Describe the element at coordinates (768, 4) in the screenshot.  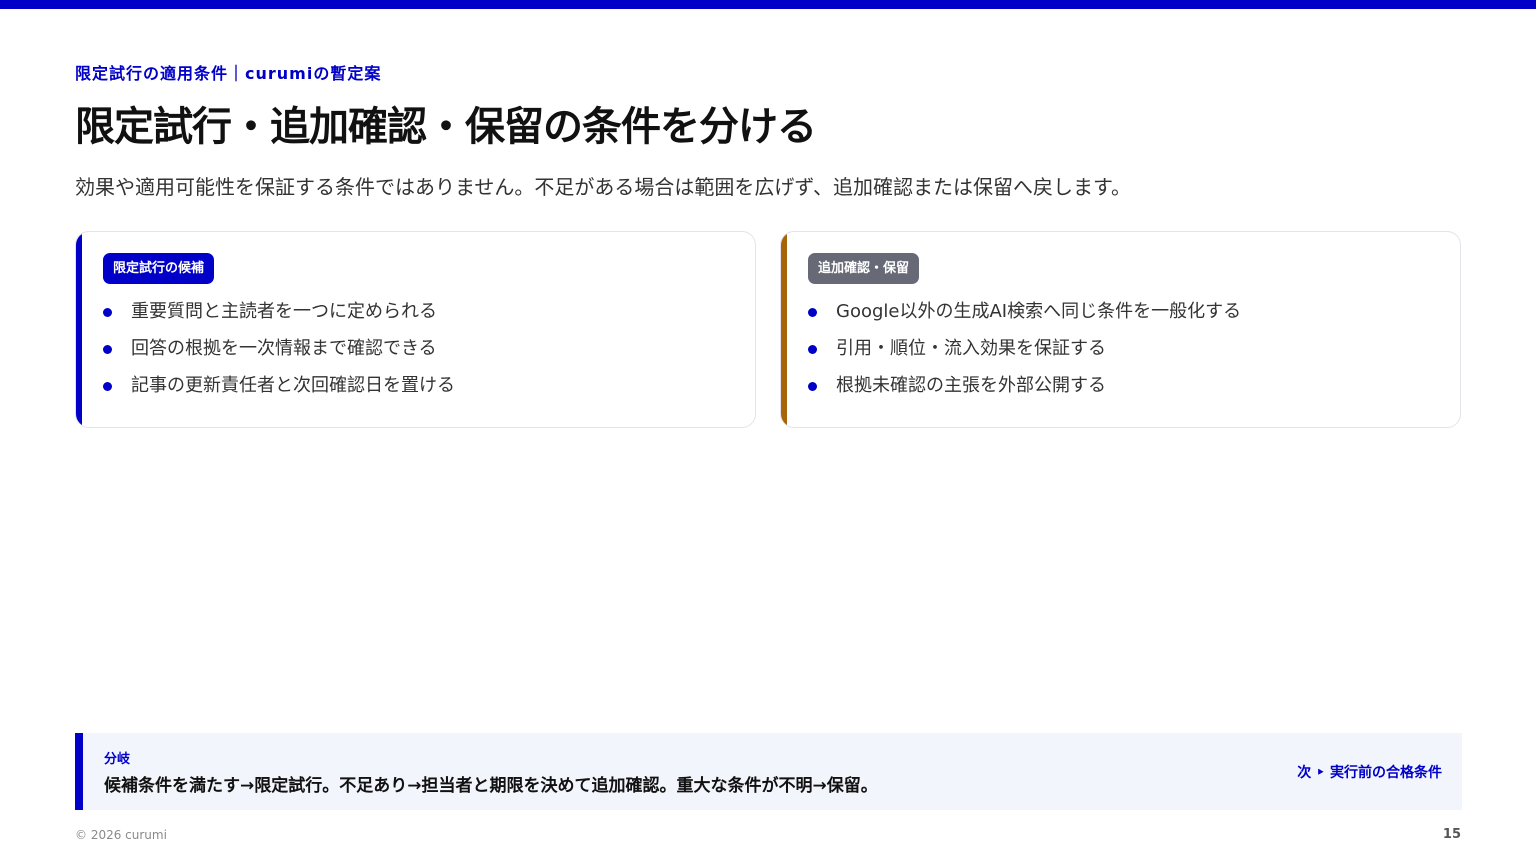
I see `top-accent-bar` at that location.